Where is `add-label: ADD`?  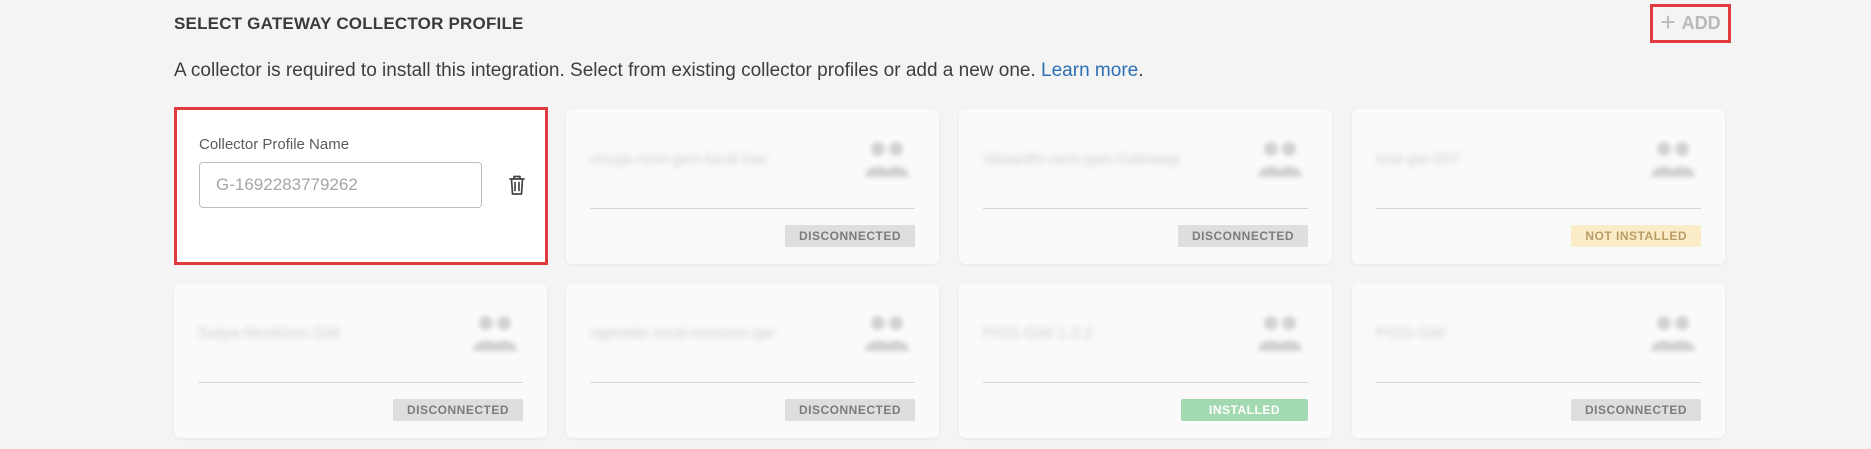
add-label: ADD is located at coordinates (1701, 23).